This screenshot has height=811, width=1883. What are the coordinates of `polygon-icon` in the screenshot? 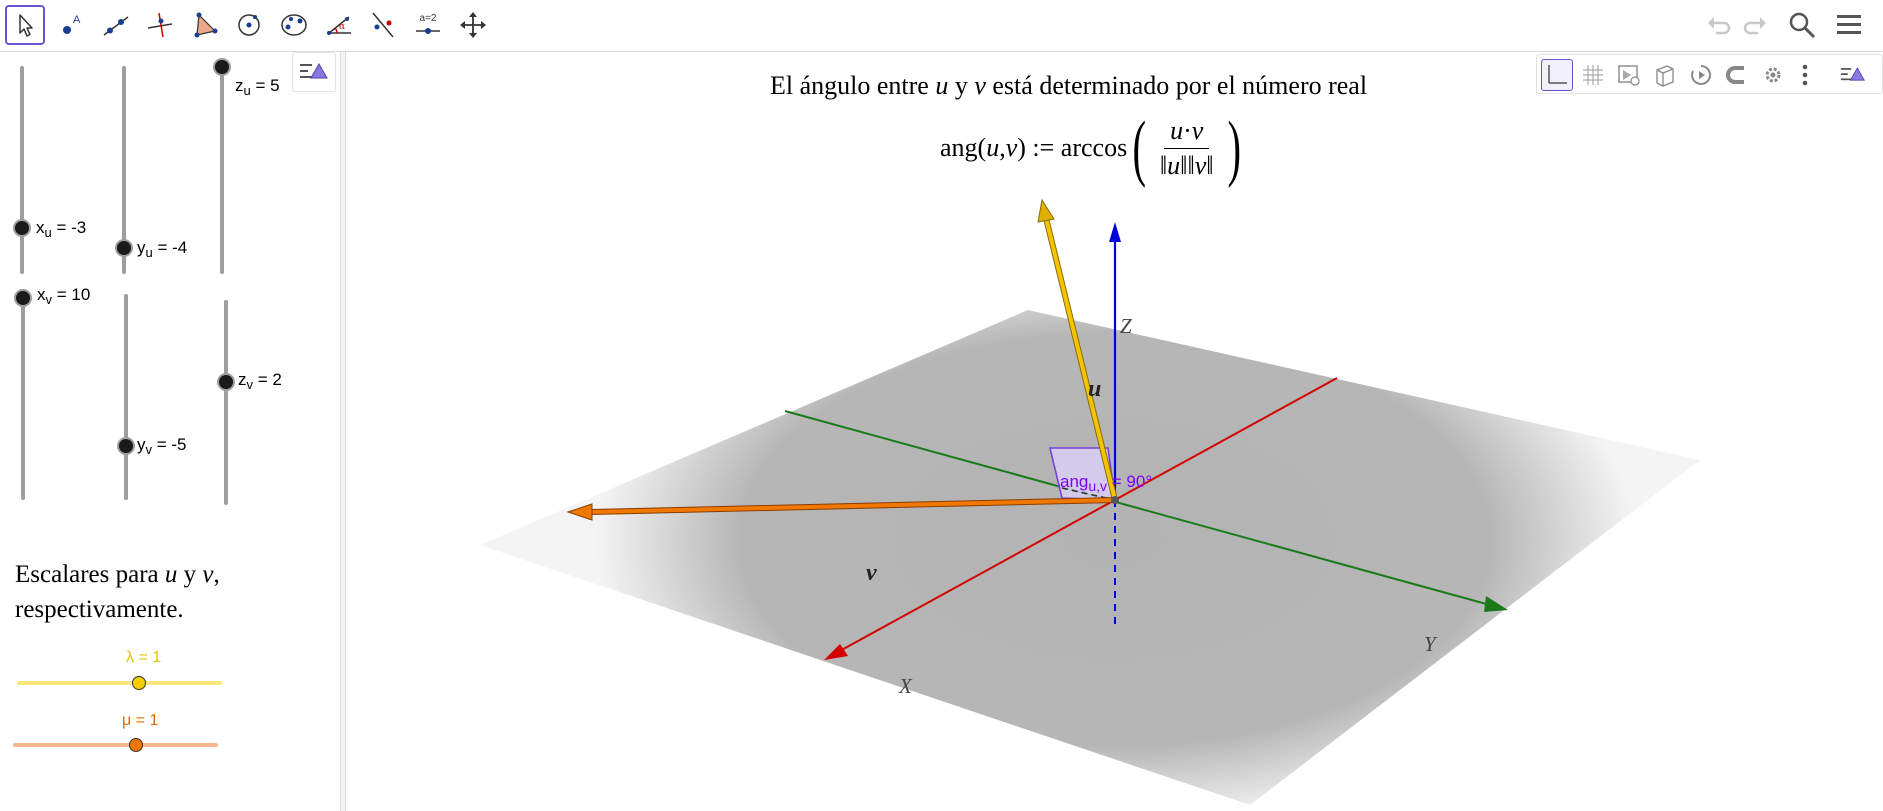 It's located at (206, 25).